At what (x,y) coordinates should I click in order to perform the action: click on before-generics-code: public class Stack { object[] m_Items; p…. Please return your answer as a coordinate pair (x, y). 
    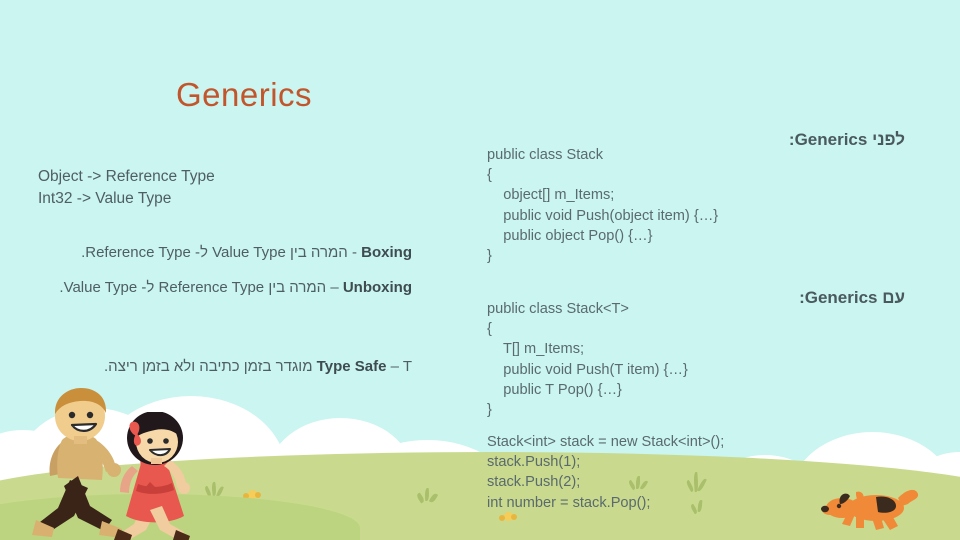
    Looking at the image, I should click on (603, 206).